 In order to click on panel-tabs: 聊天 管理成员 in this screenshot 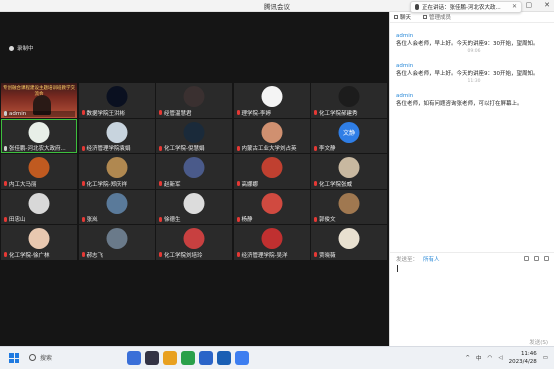, I will do `click(472, 17)`.